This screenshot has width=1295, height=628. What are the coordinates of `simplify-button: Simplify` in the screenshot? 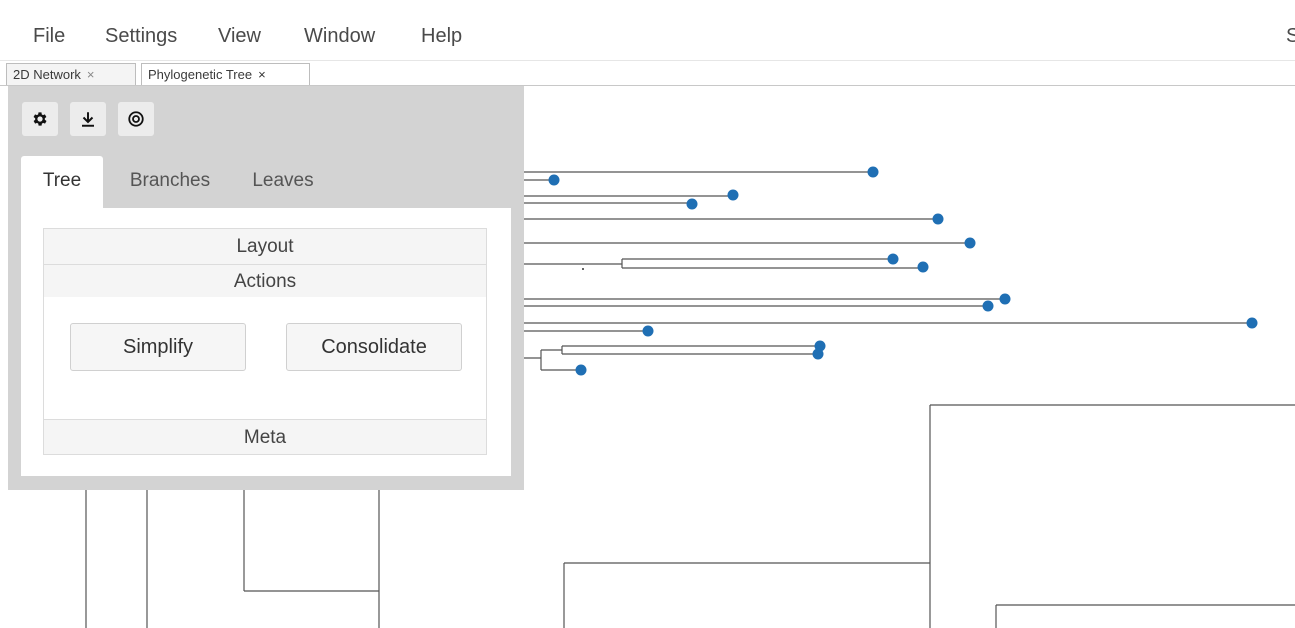 It's located at (158, 347).